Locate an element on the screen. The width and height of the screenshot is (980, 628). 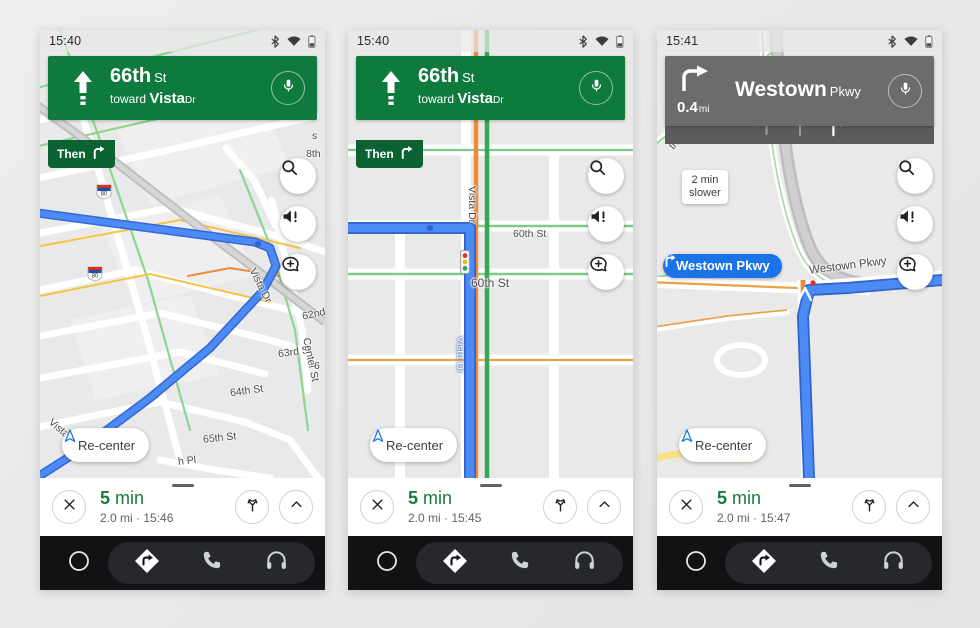
recenter-label: Re-center is located at coordinates (415, 445).